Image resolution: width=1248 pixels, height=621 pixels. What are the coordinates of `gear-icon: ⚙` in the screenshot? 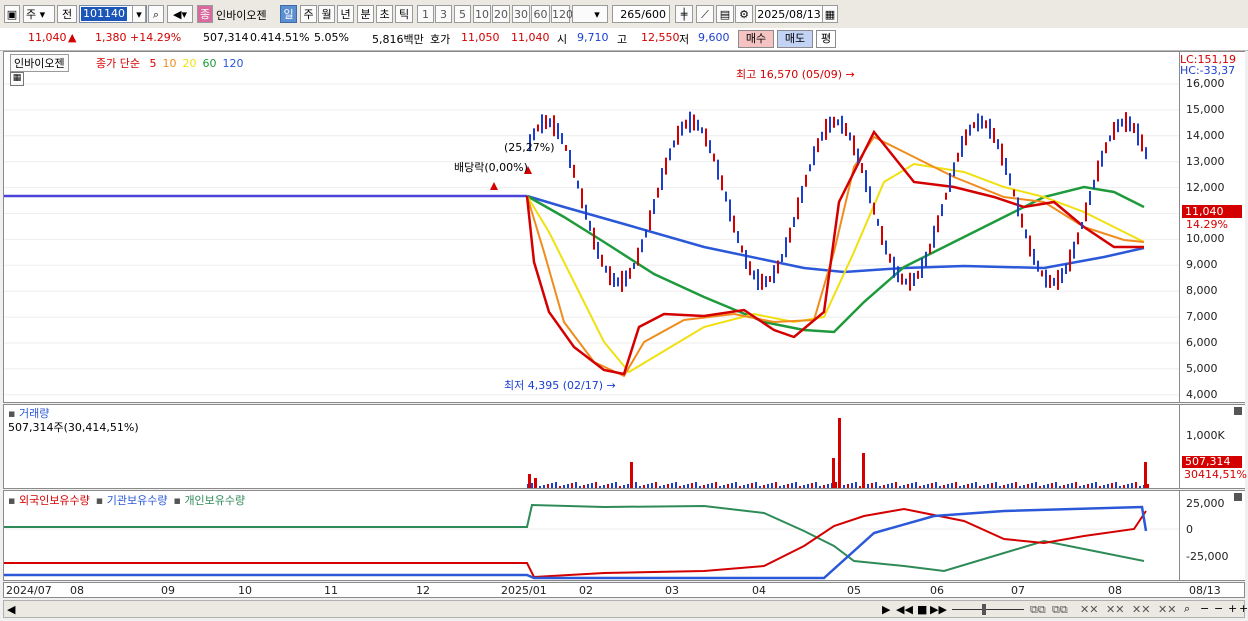 It's located at (744, 14).